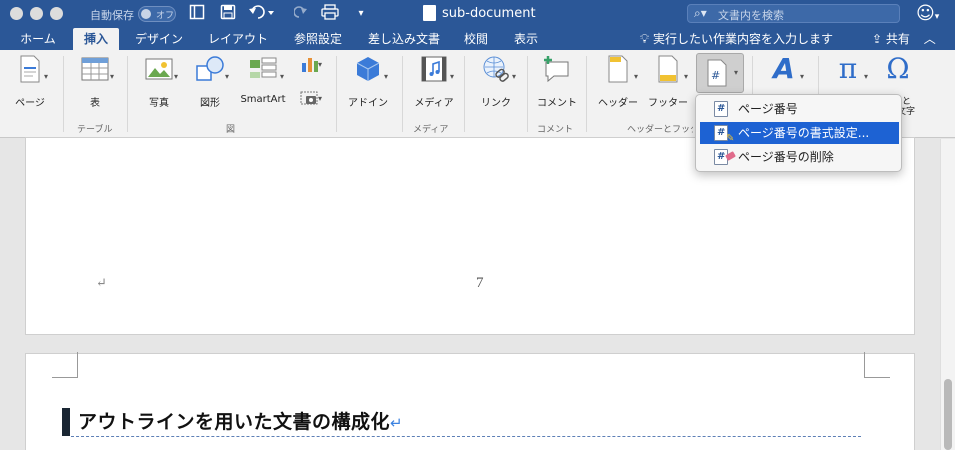  I want to click on crop-mark-right, so click(877, 365).